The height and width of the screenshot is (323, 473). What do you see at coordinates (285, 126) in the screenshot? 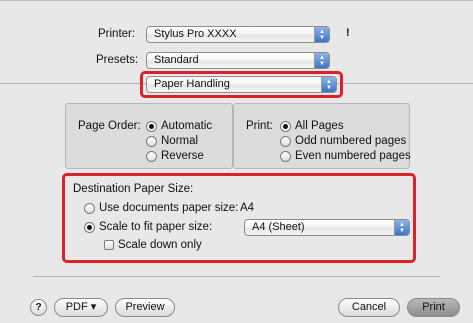
I see `print-all-pages-radio` at bounding box center [285, 126].